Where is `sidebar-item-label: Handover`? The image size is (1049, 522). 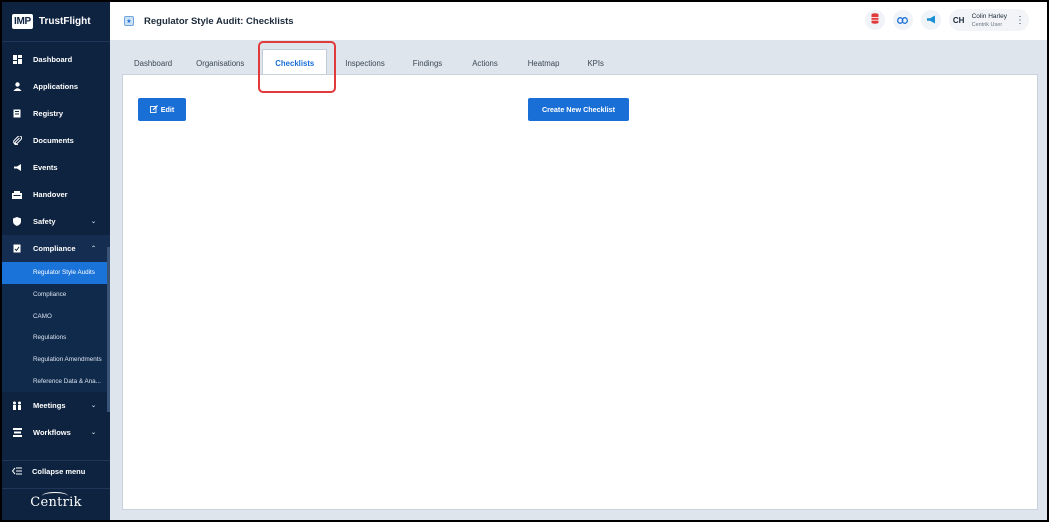 sidebar-item-label: Handover is located at coordinates (50, 194).